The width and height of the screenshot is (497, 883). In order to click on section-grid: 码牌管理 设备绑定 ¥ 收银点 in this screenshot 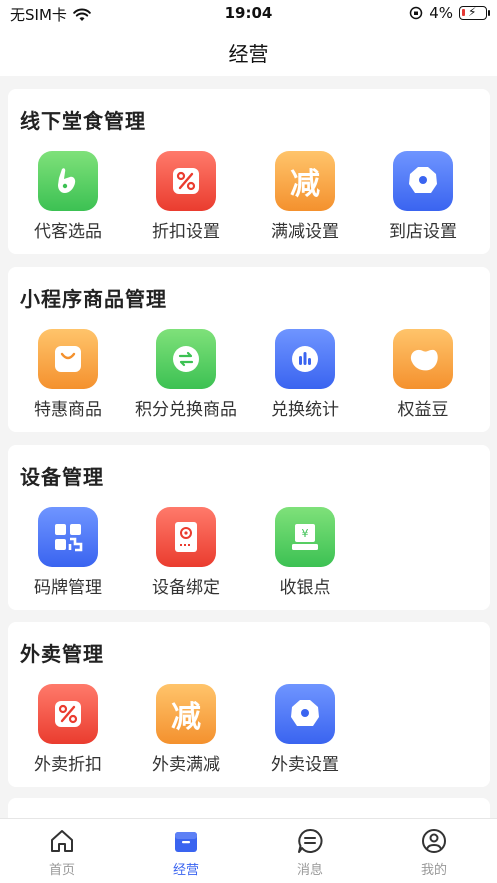, I will do `click(249, 557)`.